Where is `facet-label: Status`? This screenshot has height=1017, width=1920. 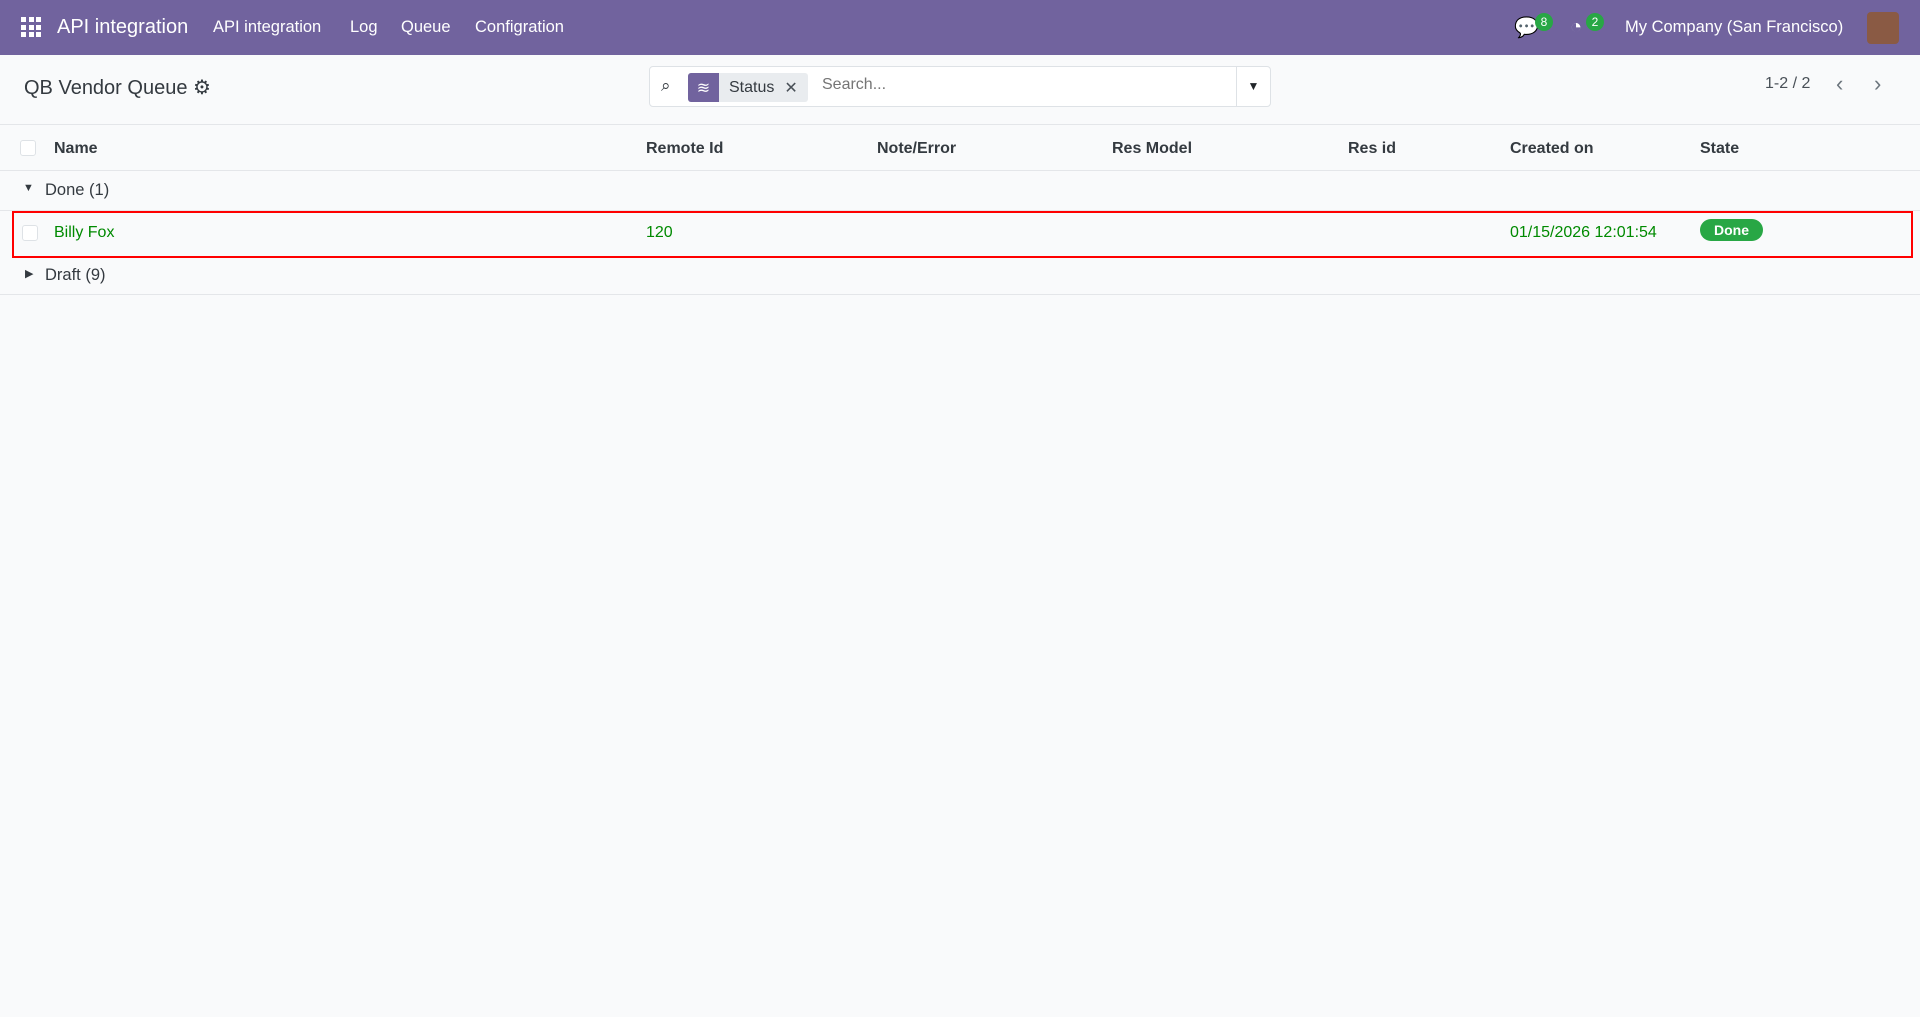 facet-label: Status is located at coordinates (752, 87).